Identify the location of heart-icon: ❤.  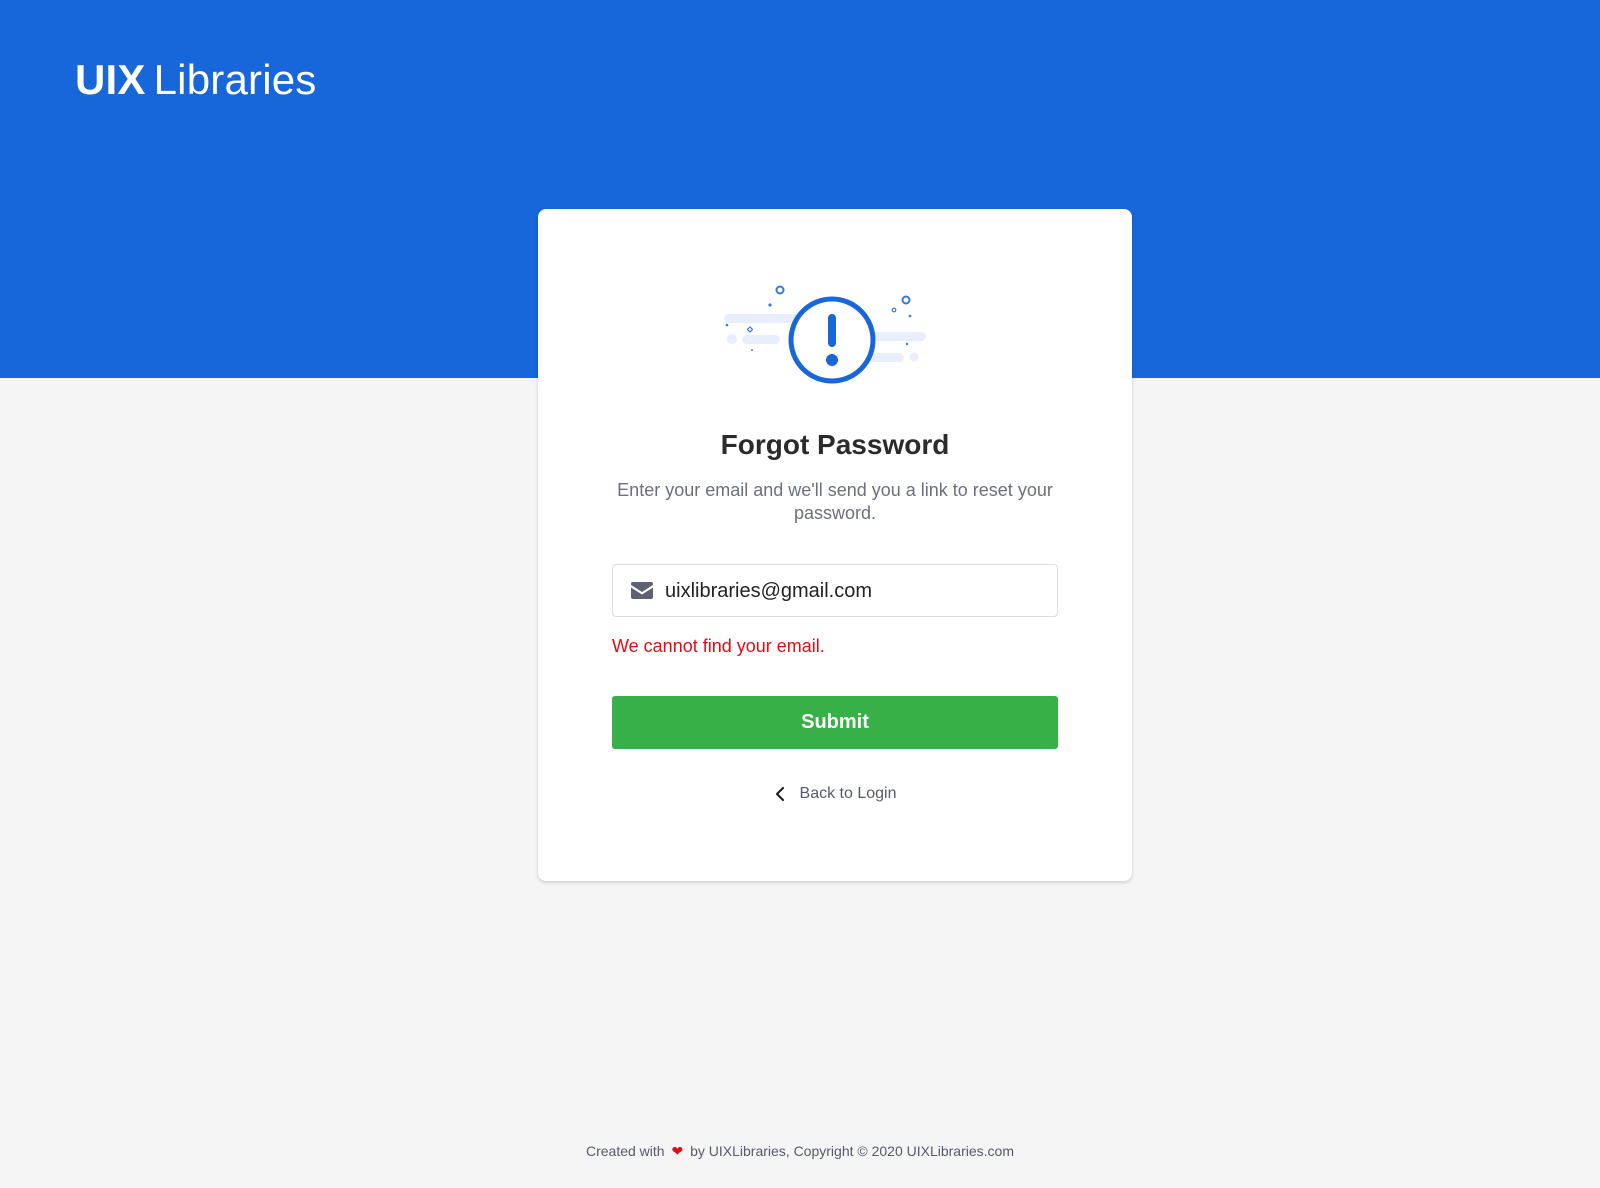
(677, 1151).